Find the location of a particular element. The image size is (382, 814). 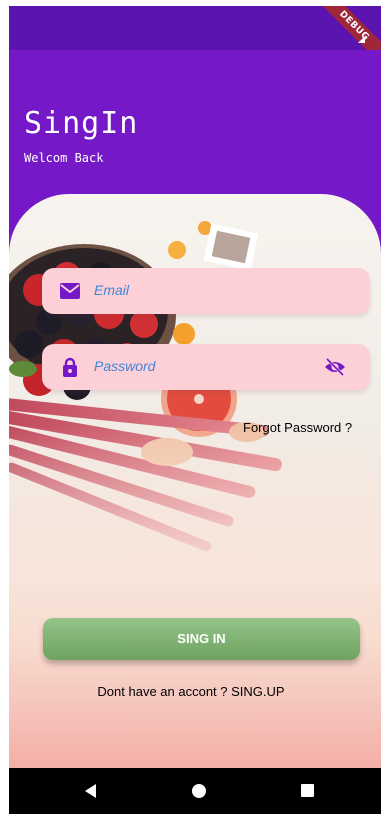

signal-icon is located at coordinates (361, 39).